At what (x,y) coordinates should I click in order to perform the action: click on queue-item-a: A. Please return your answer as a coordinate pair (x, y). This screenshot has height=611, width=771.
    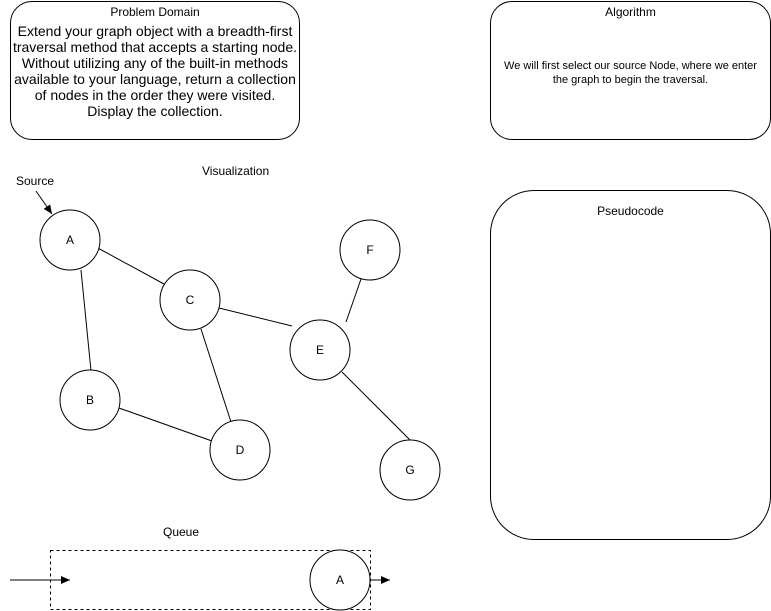
    Looking at the image, I should click on (340, 580).